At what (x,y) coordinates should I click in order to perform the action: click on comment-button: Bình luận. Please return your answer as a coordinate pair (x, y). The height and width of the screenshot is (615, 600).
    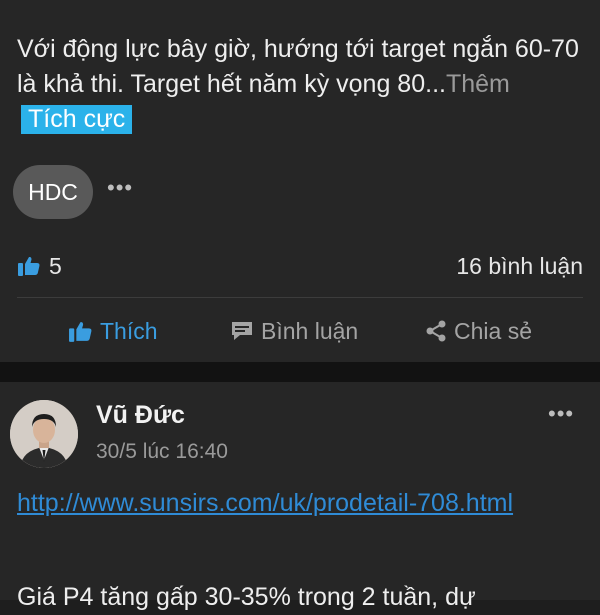
    Looking at the image, I should click on (294, 331).